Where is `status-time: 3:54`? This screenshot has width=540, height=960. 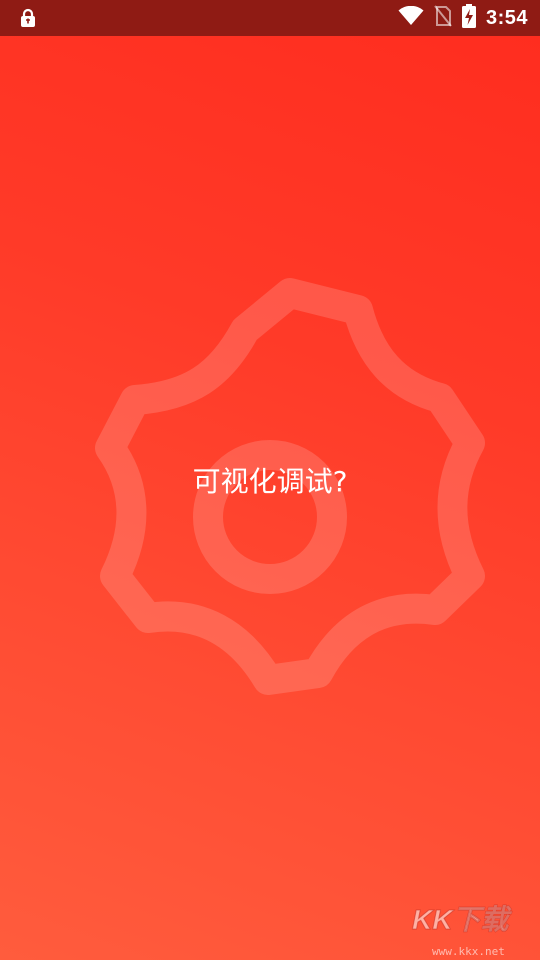
status-time: 3:54 is located at coordinates (506, 17).